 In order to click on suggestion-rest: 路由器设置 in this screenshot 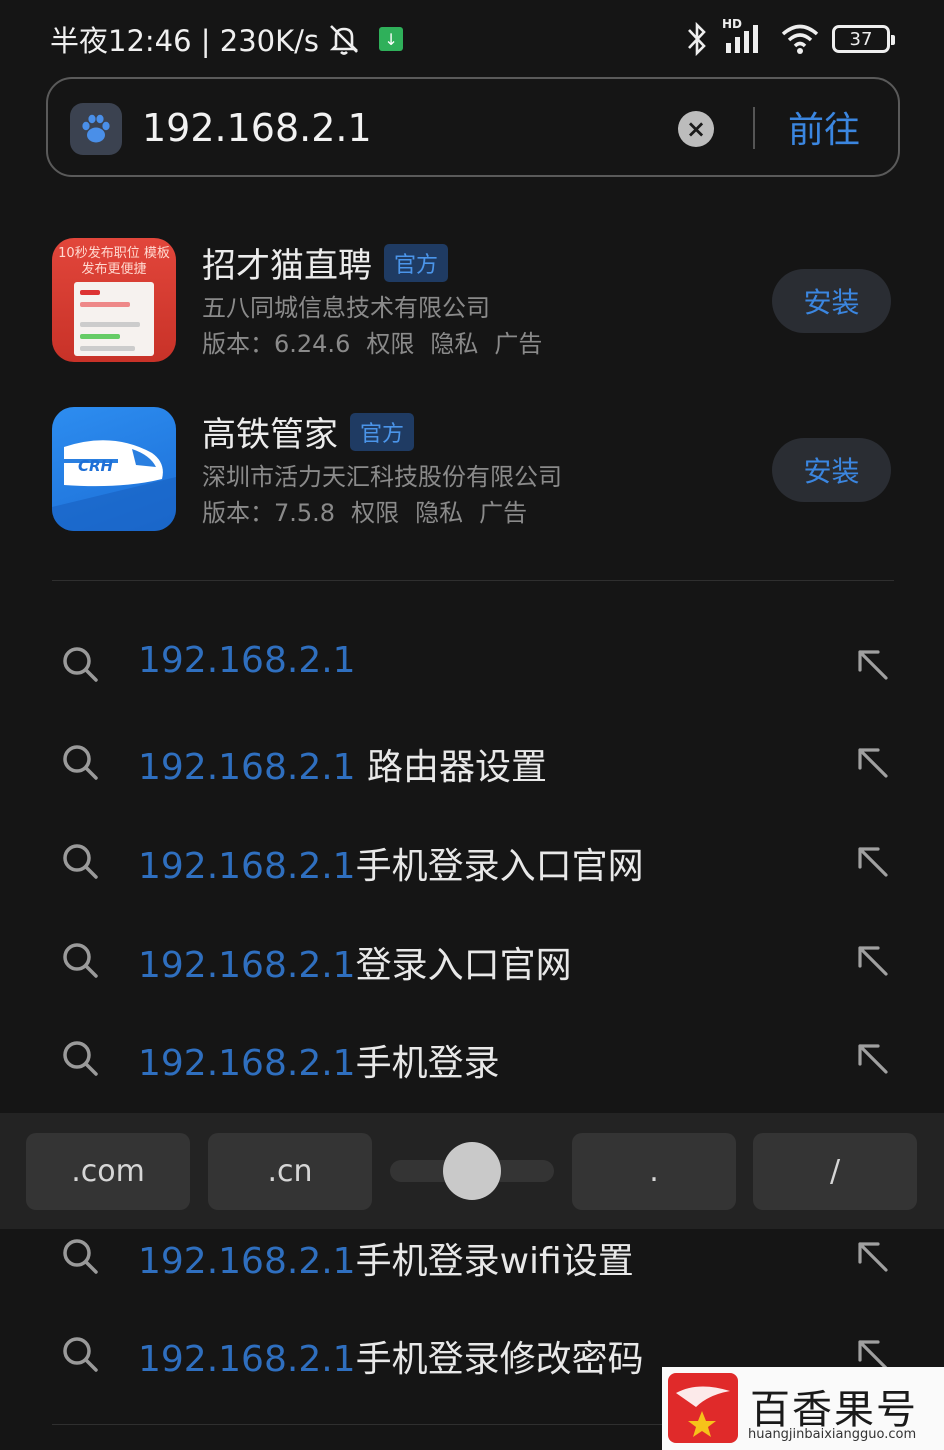, I will do `click(451, 767)`.